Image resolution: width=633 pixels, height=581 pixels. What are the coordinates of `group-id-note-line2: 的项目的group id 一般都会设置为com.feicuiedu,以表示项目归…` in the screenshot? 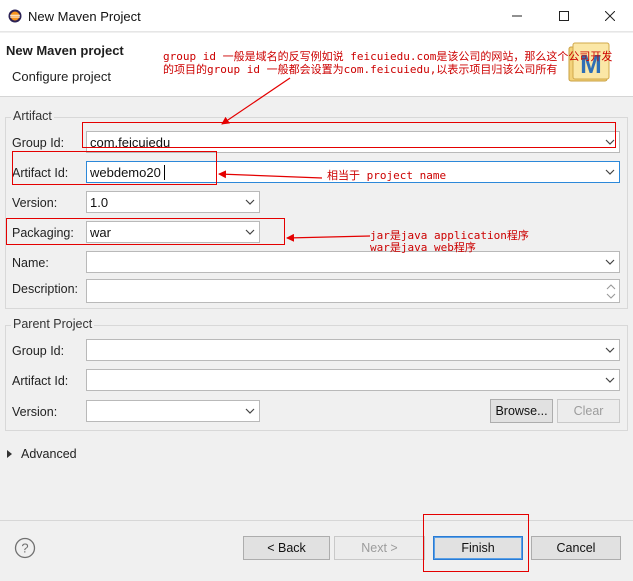 It's located at (360, 69).